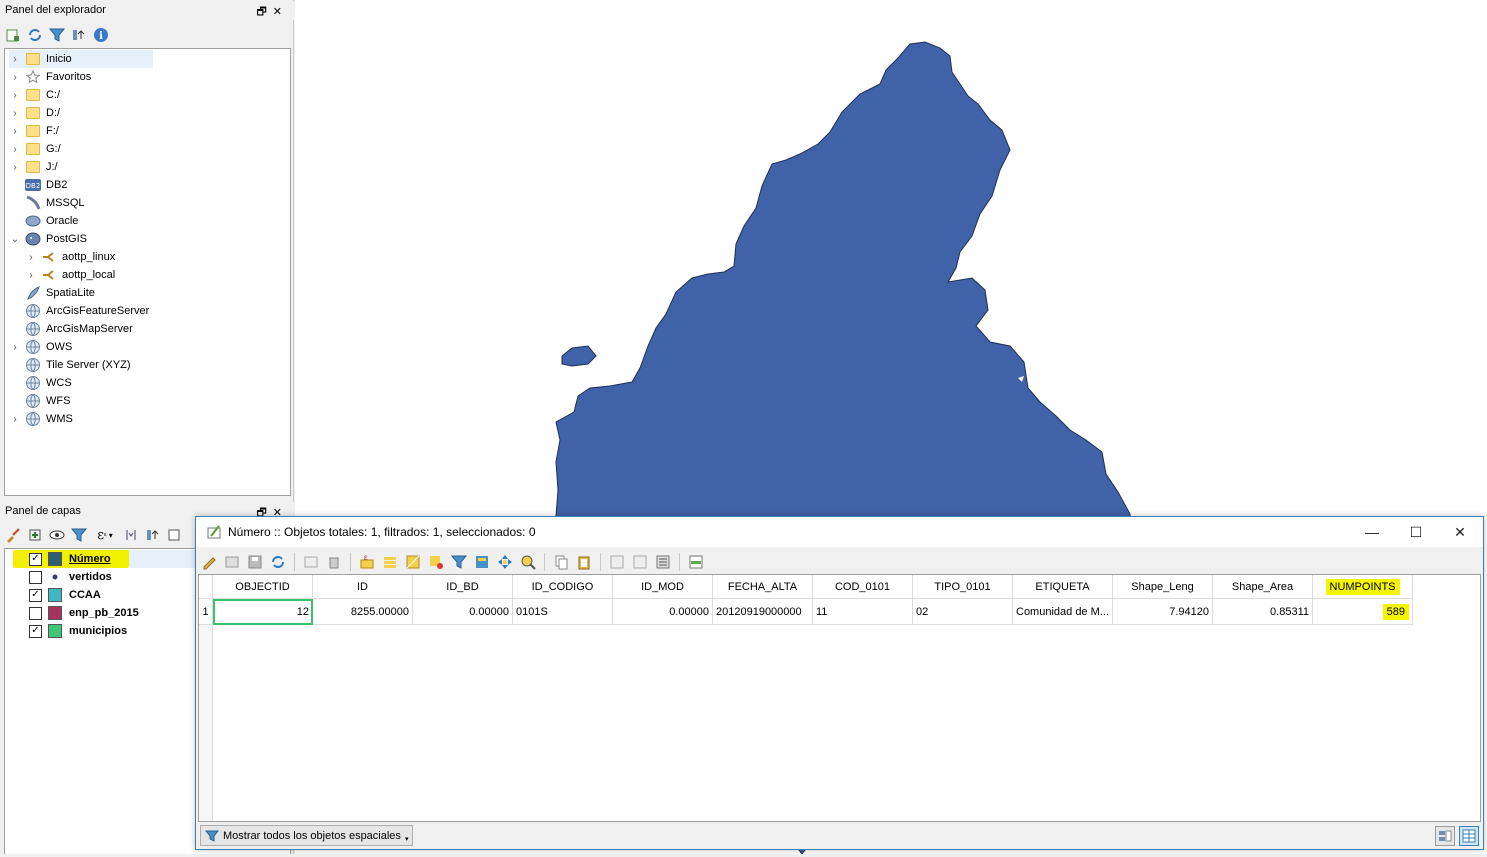  Describe the element at coordinates (696, 562) in the screenshot. I see `conditional-format-icon` at that location.